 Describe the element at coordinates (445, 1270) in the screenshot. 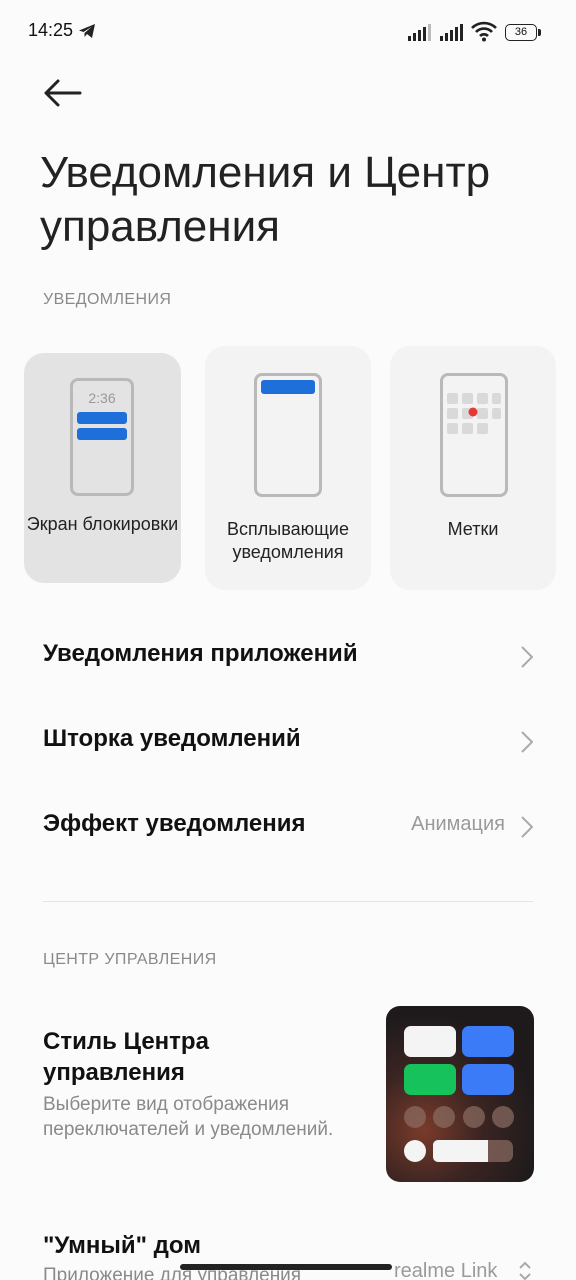

I see `smart-home-value: realme Link` at that location.